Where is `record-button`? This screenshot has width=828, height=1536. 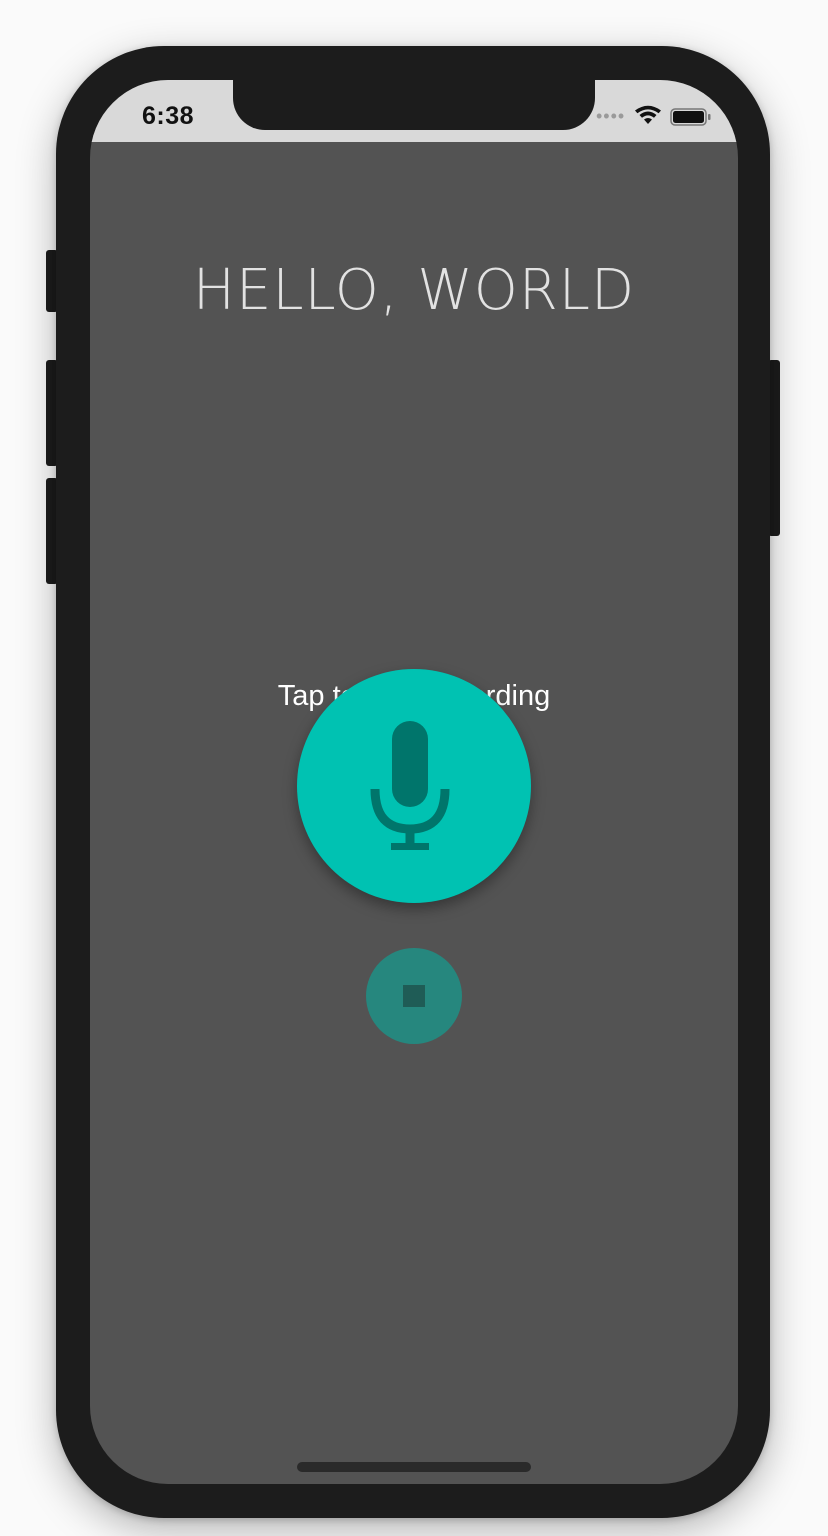 record-button is located at coordinates (414, 786).